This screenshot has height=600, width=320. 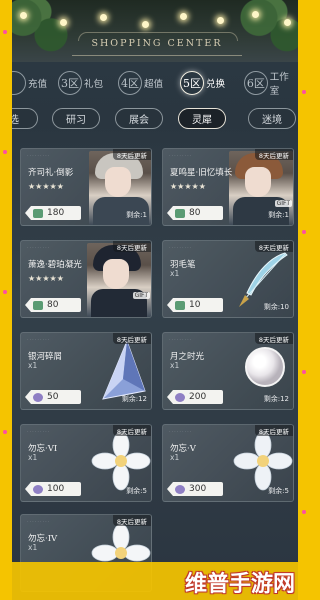 I want to click on price-value: 100, so click(x=56, y=489).